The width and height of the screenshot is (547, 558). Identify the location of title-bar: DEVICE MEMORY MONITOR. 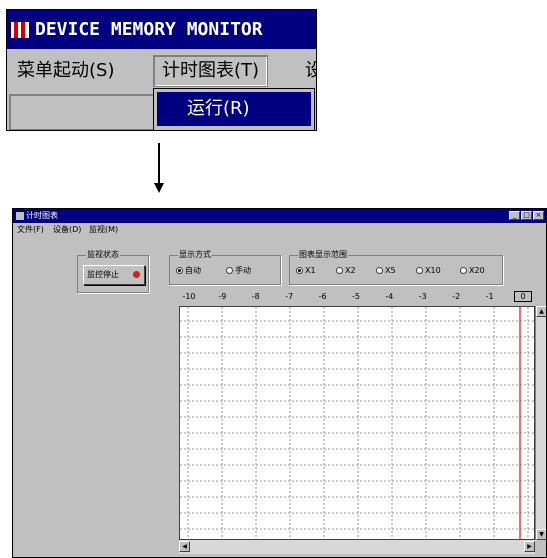
(161, 29).